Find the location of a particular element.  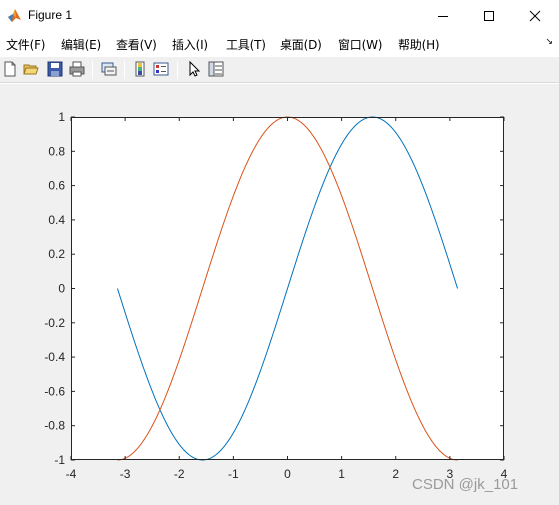

maximize-icon is located at coordinates (489, 15).